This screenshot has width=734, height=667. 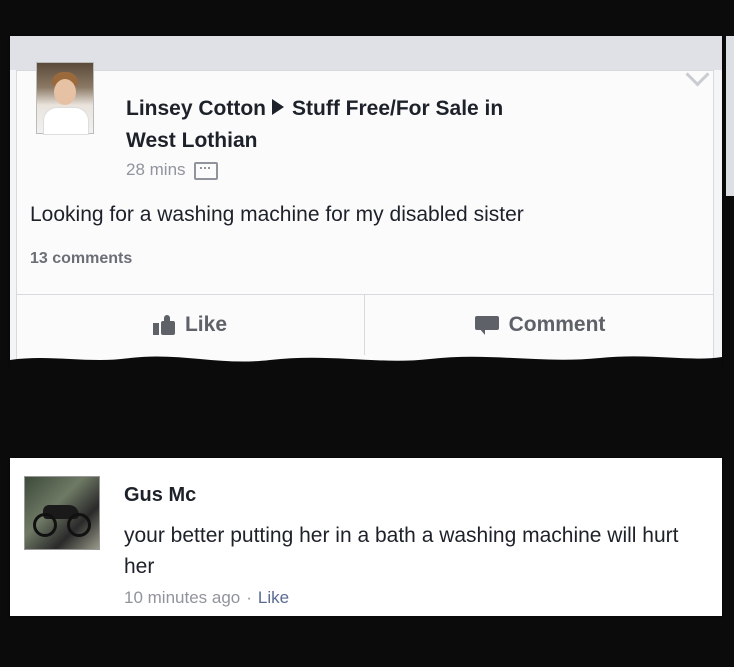 I want to click on avatar-shirt, so click(x=66, y=121).